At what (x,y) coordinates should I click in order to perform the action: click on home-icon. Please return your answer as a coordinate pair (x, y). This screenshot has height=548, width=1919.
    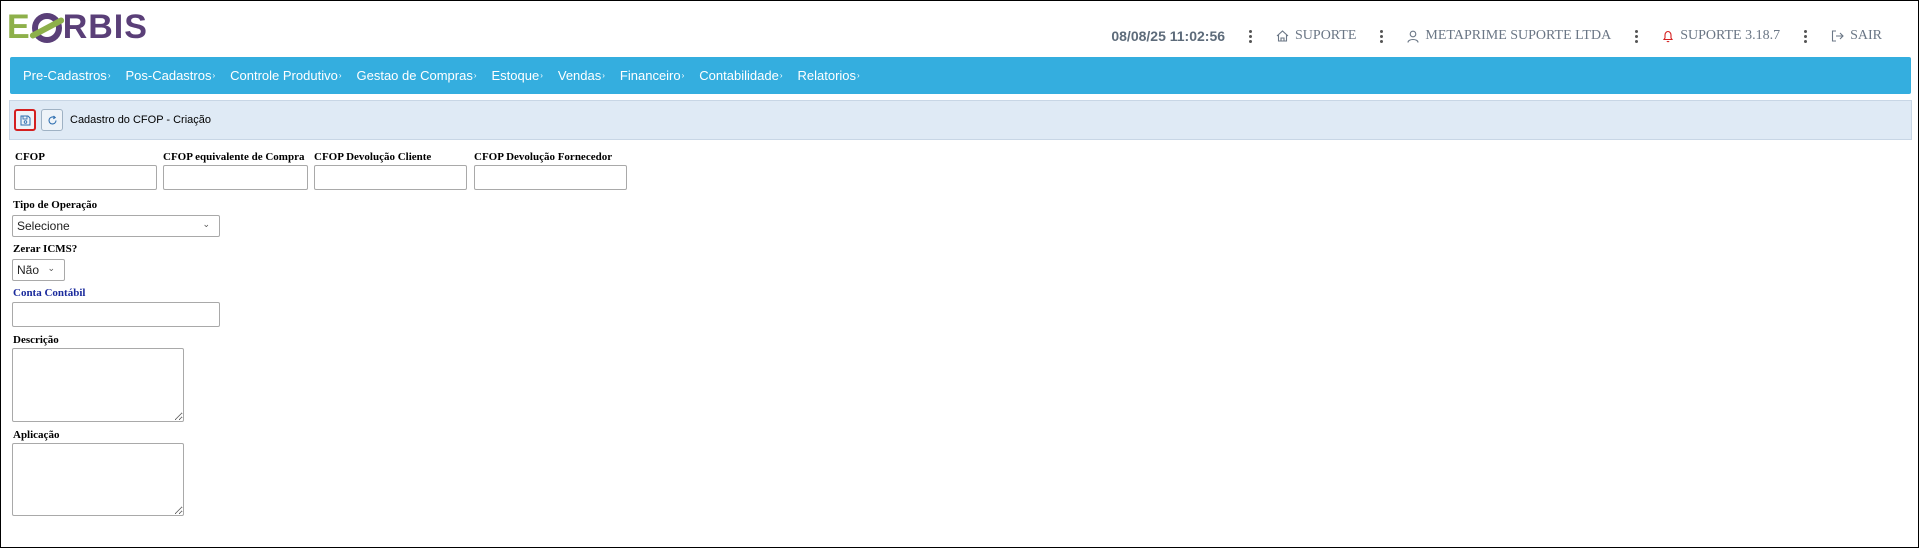
    Looking at the image, I should click on (1282, 36).